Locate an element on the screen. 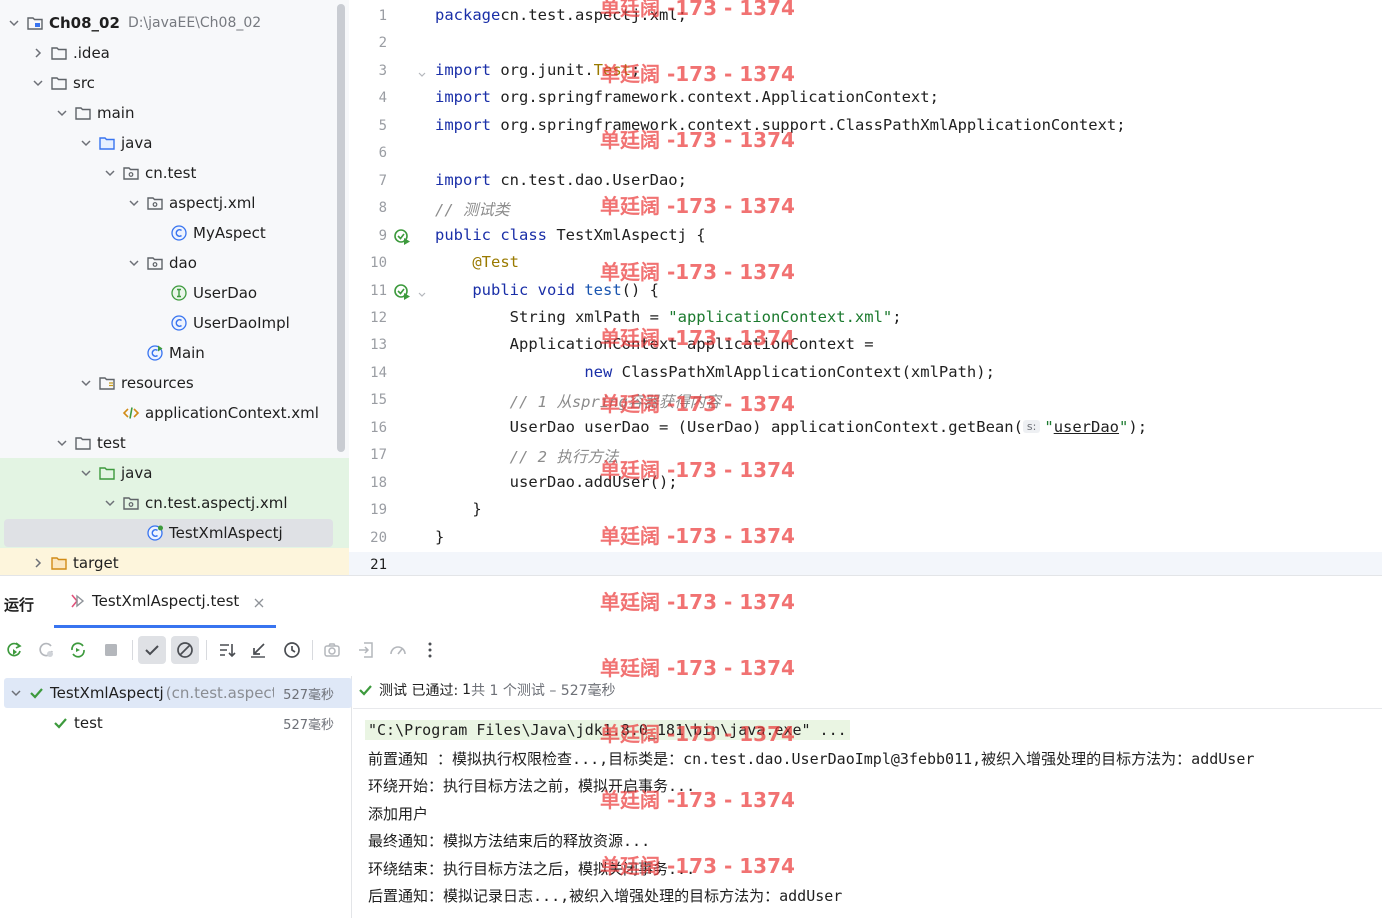 The image size is (1382, 918). history-icon is located at coordinates (292, 650).